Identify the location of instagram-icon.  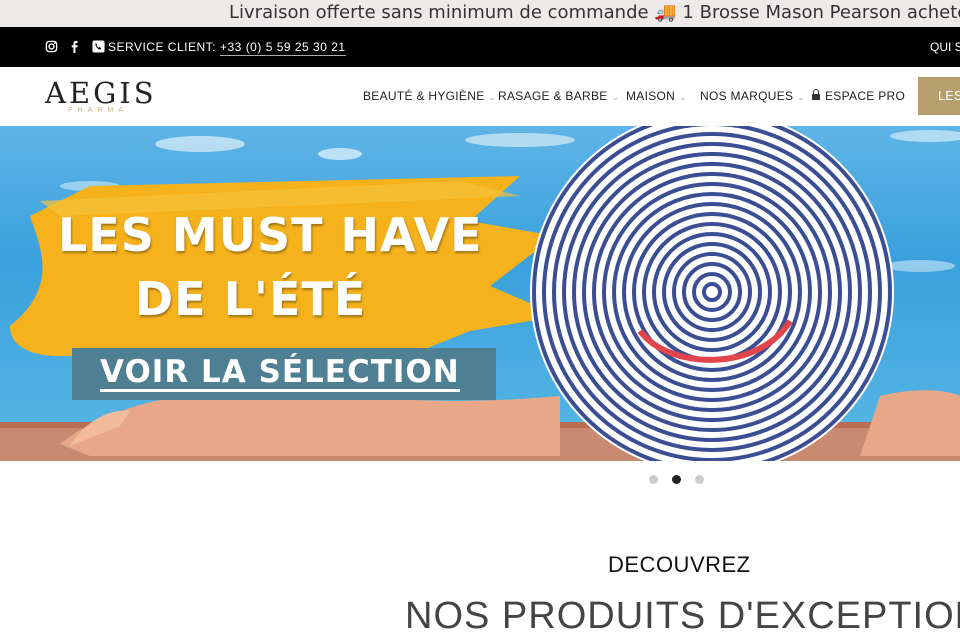
(51, 46).